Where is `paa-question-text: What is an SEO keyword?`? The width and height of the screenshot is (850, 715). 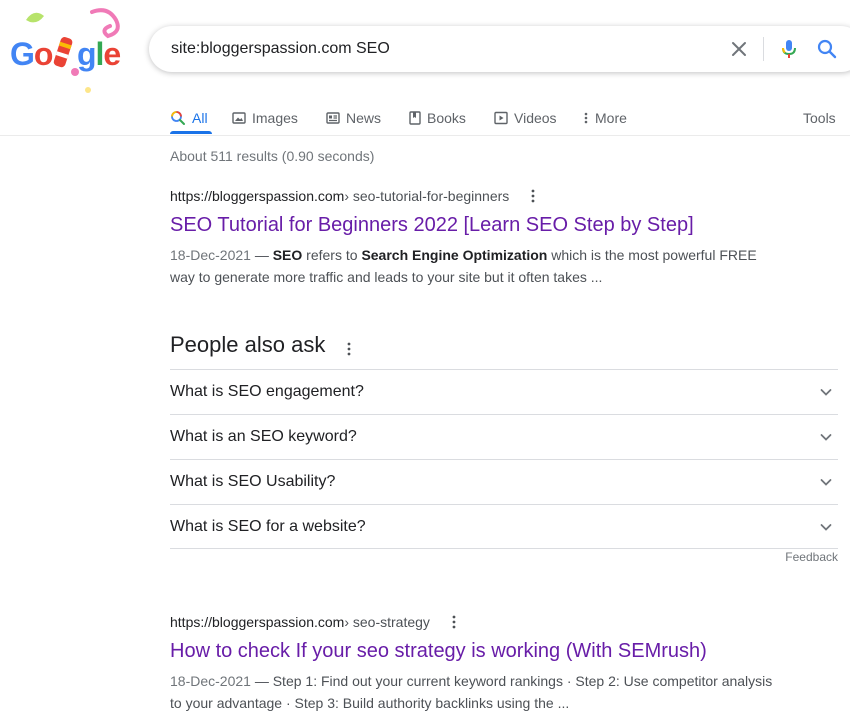
paa-question-text: What is an SEO keyword? is located at coordinates (263, 436).